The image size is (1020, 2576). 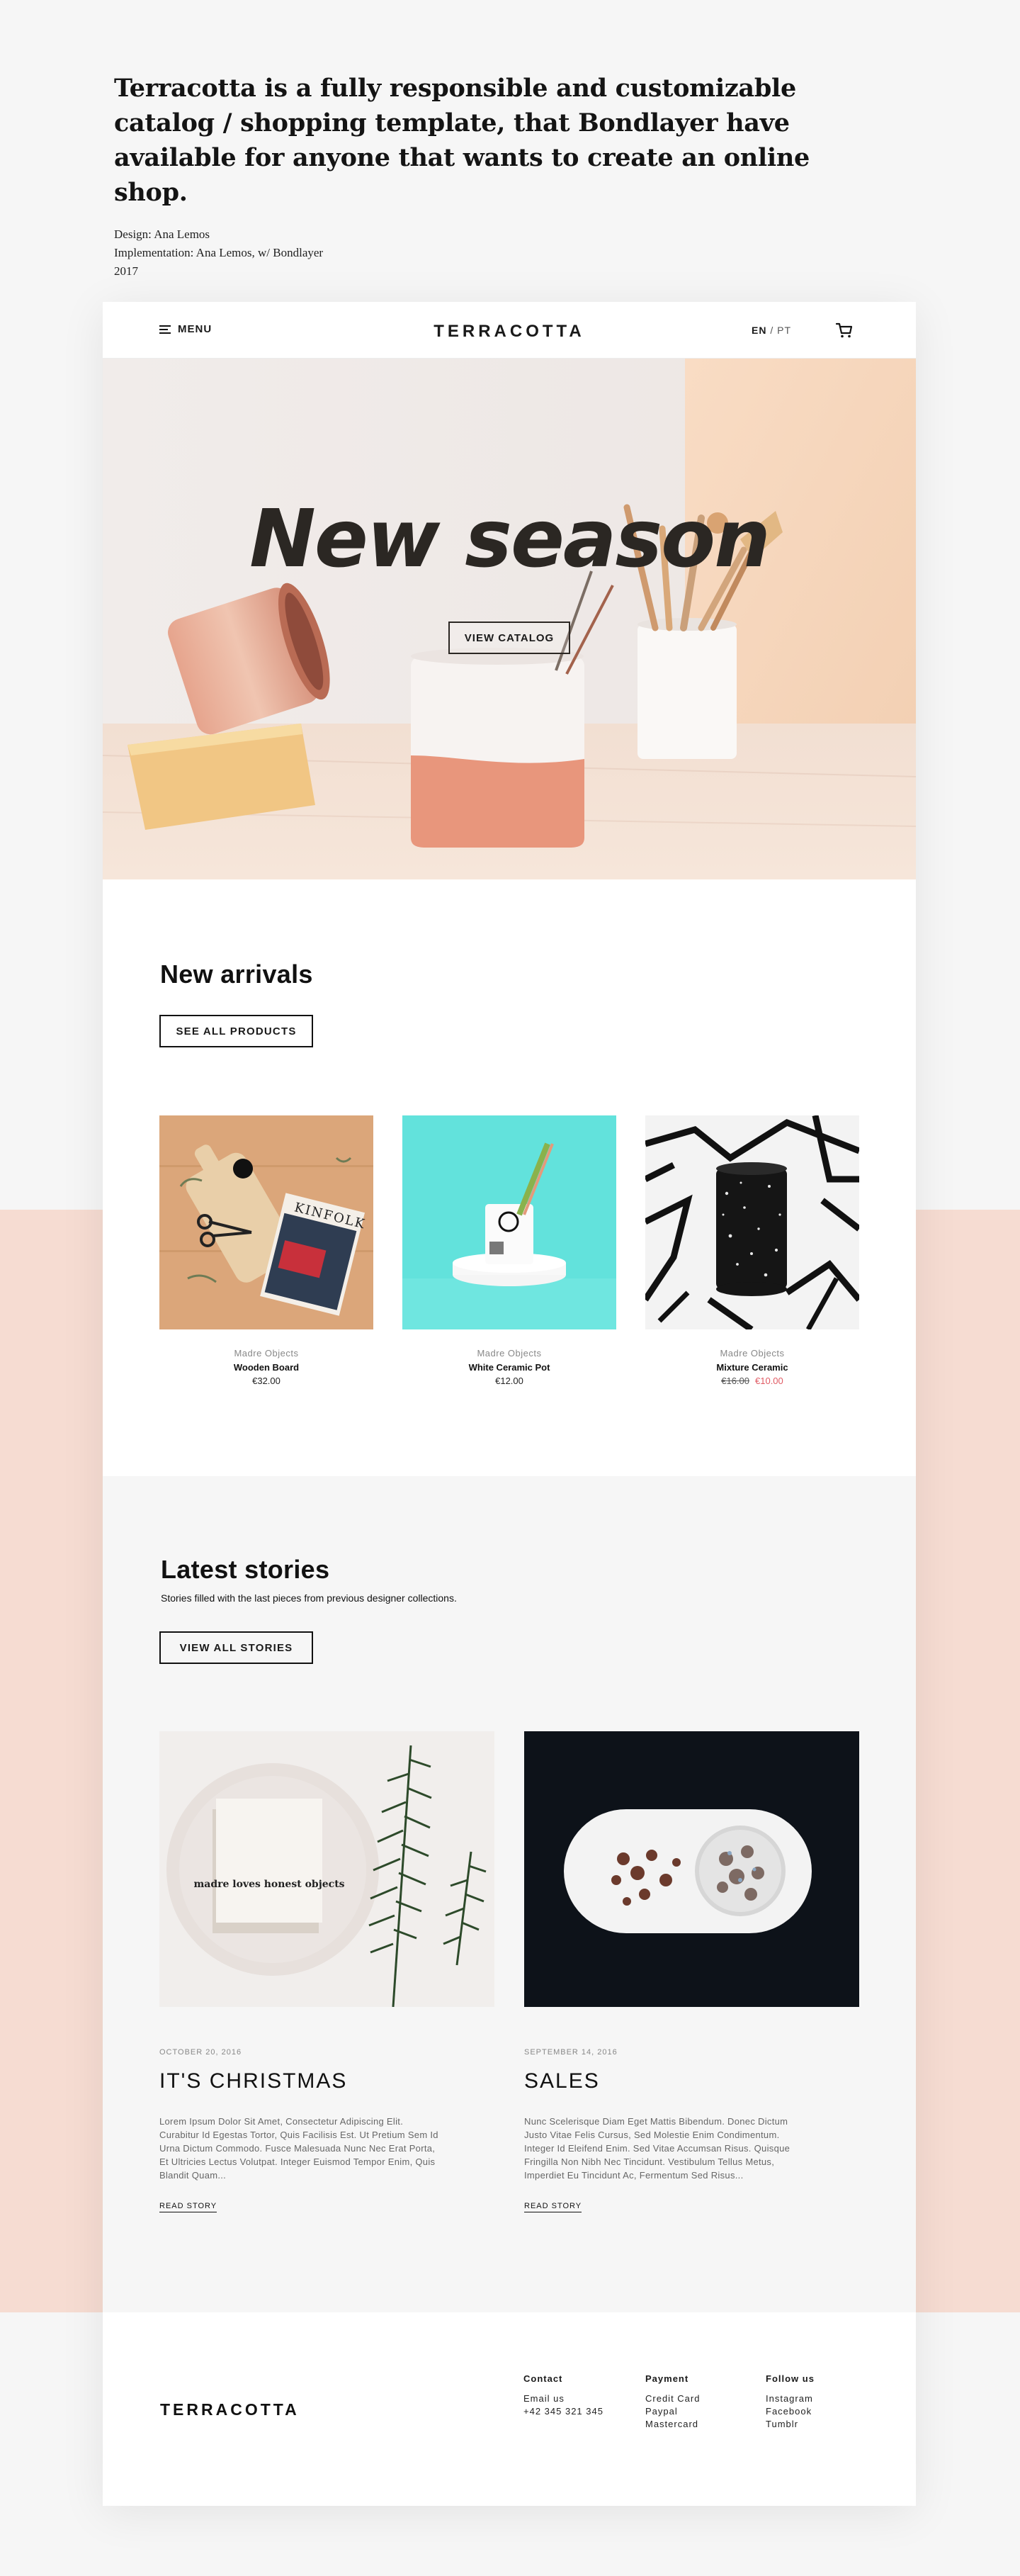 I want to click on language-switch: EN / PT, so click(x=772, y=330).